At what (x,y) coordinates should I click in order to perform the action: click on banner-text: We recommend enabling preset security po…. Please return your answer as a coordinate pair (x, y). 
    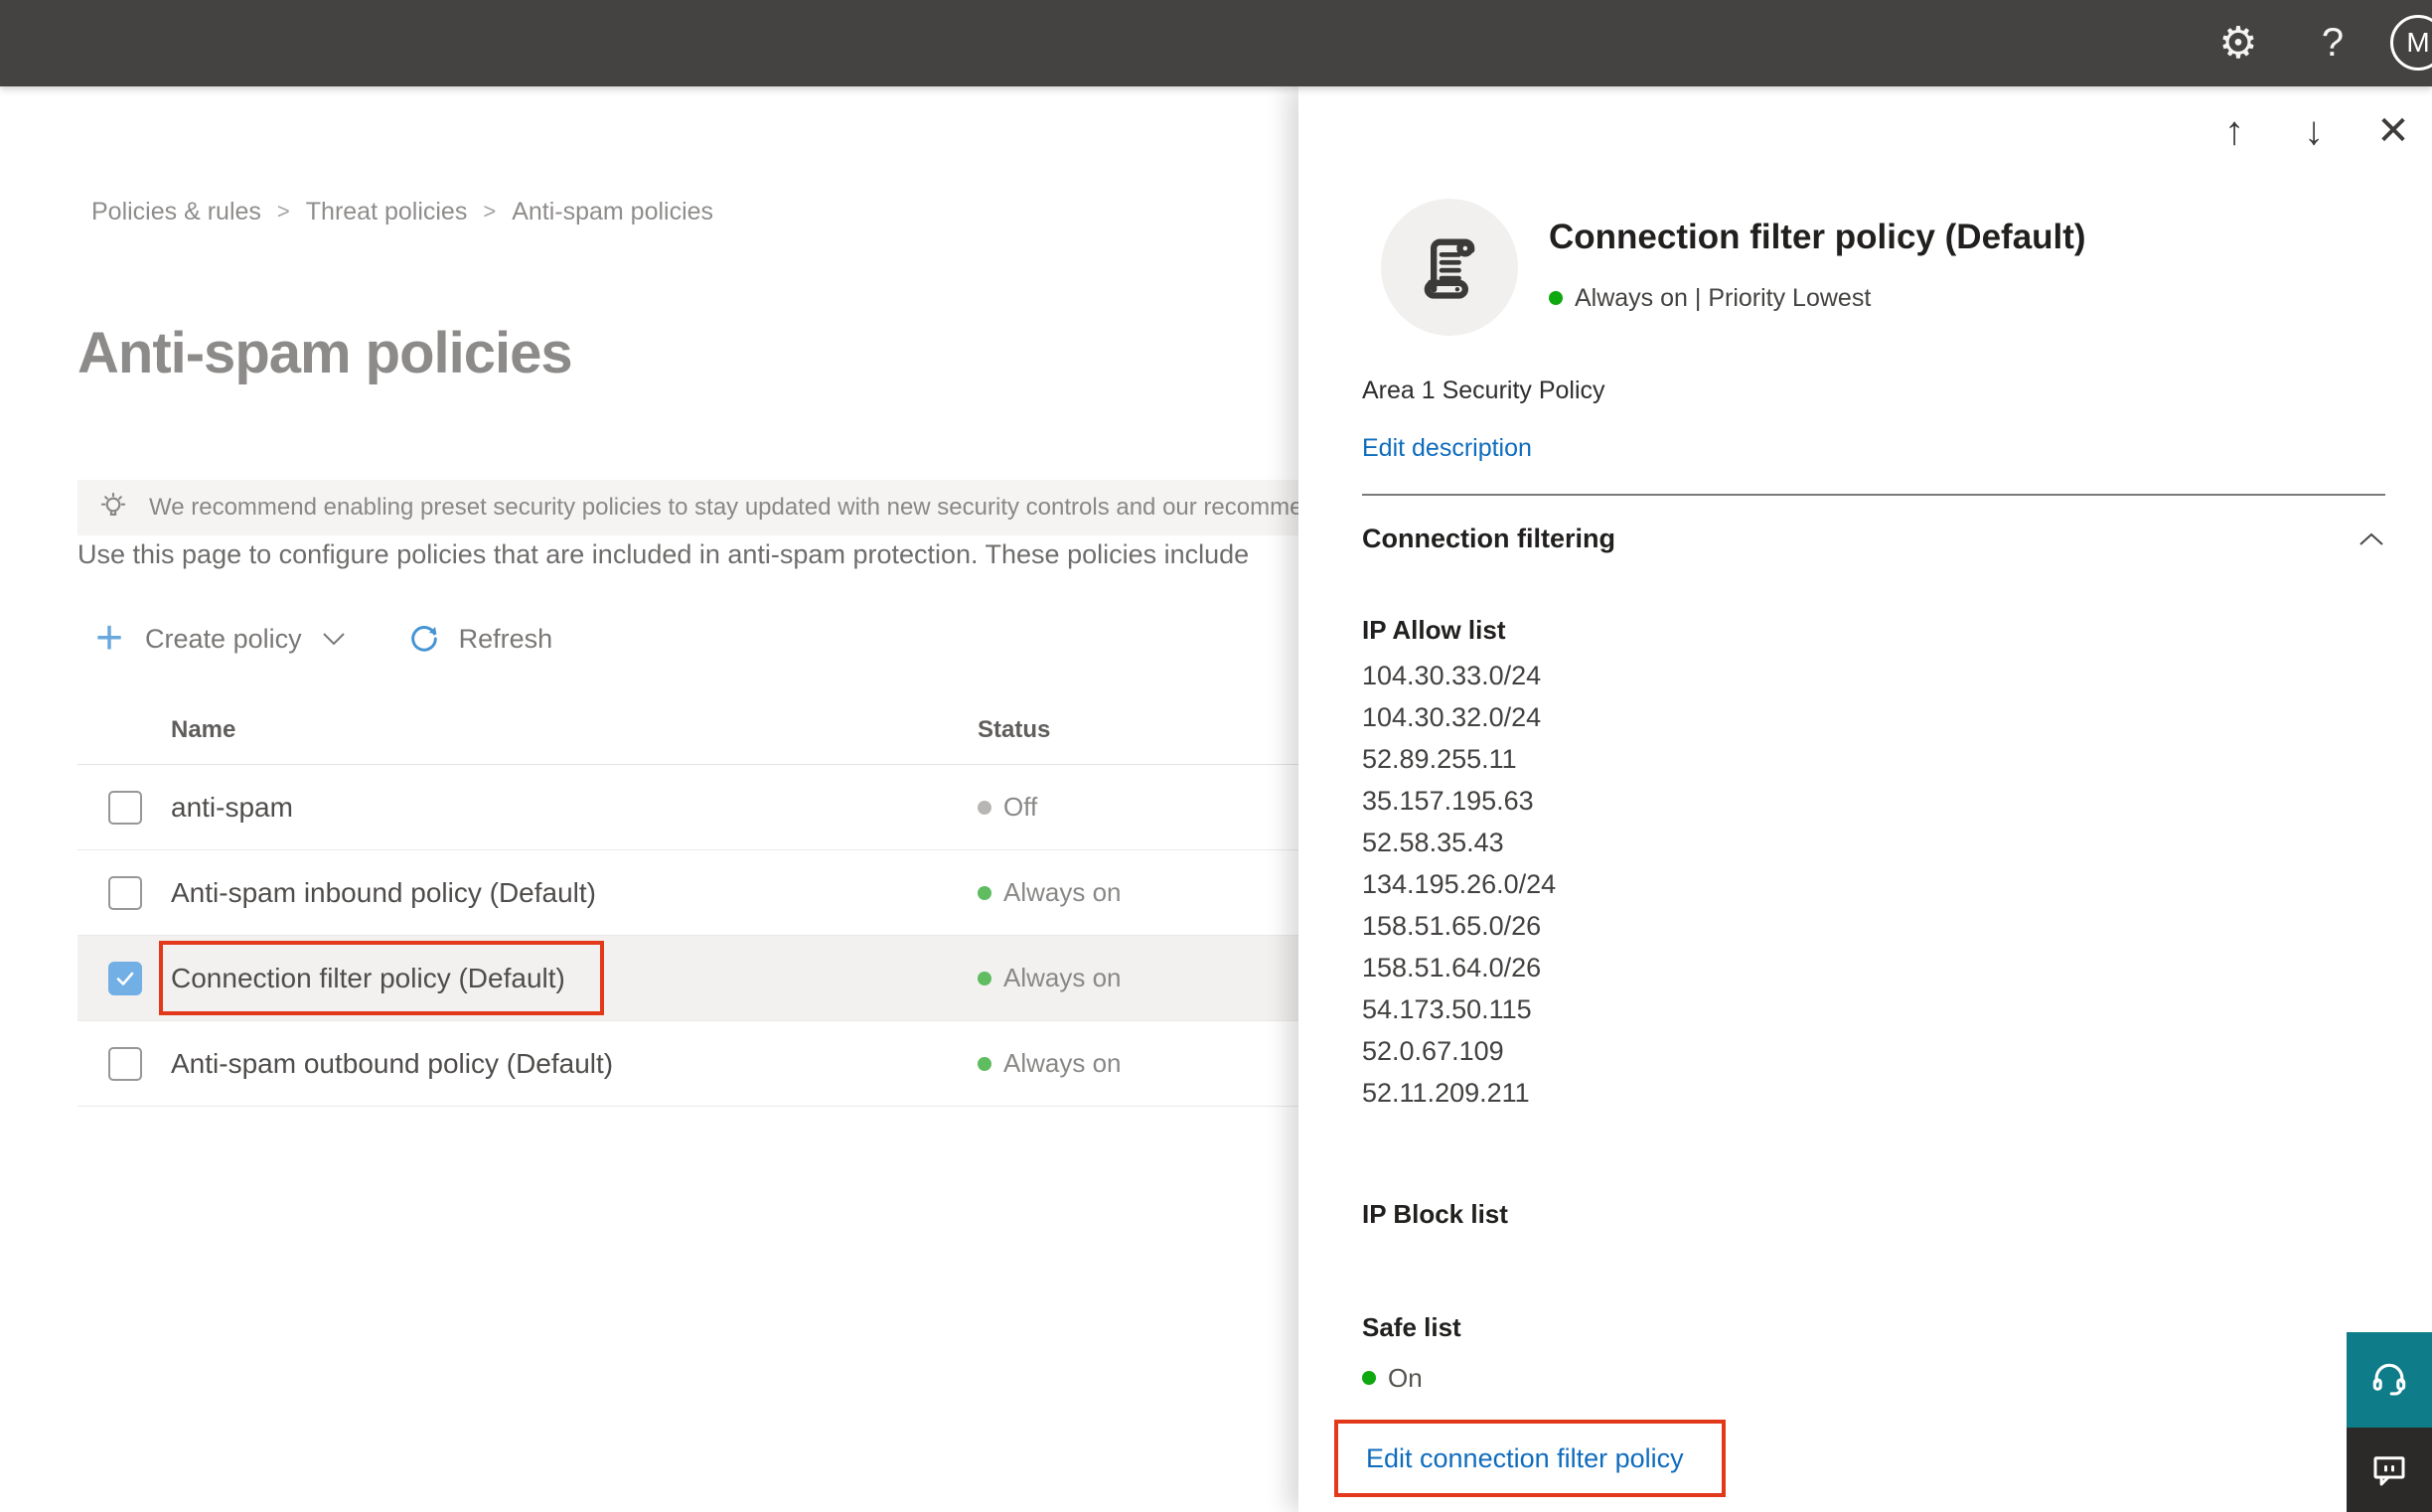
    Looking at the image, I should click on (726, 507).